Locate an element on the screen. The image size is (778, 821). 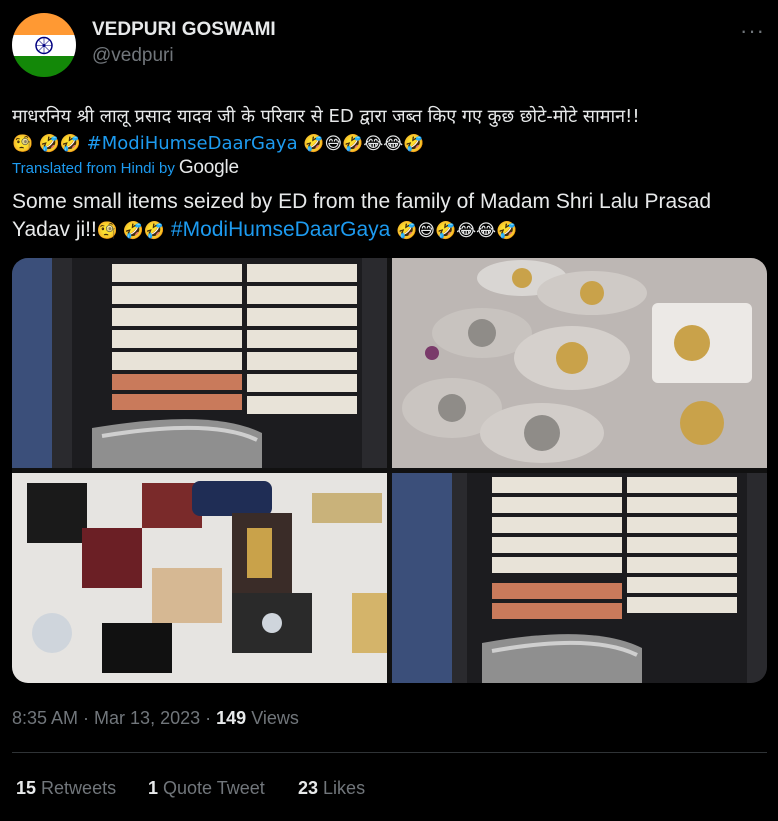
google-logo: Google is located at coordinates (208, 167).